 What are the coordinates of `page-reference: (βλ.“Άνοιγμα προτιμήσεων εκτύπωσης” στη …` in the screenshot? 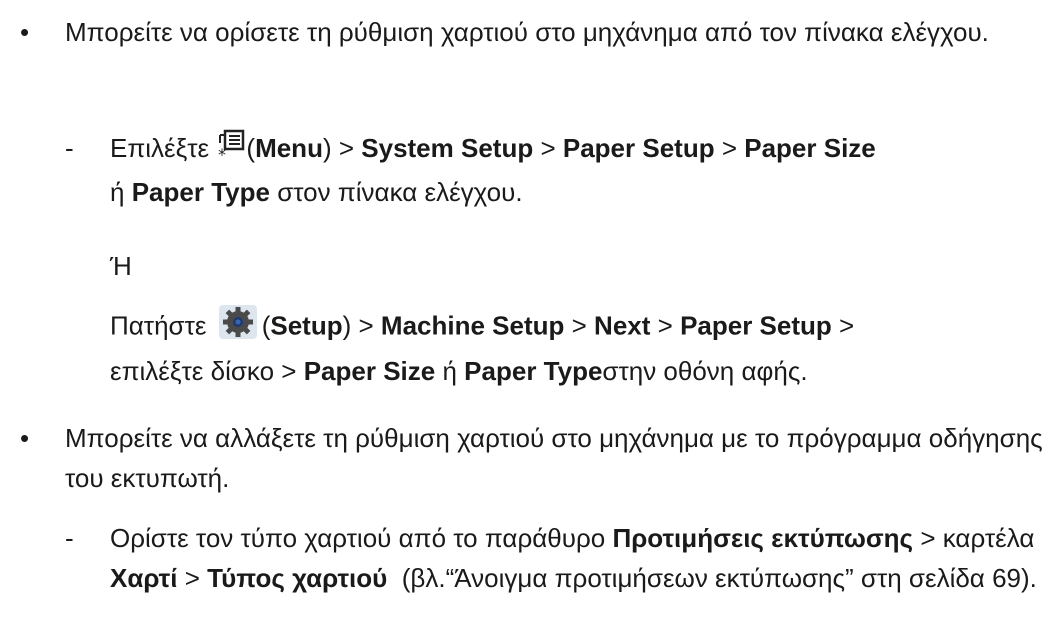 It's located at (719, 578).